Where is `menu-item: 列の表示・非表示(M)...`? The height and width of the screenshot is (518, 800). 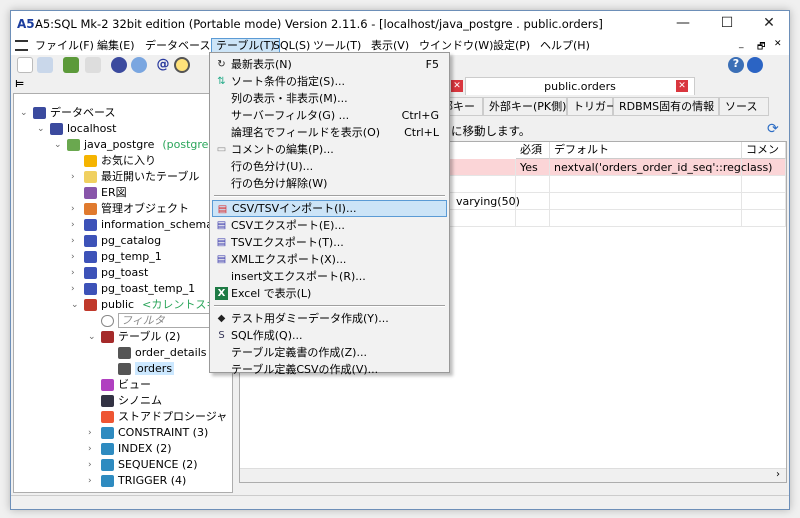
menu-item: 列の表示・非表示(M)... is located at coordinates (329, 98).